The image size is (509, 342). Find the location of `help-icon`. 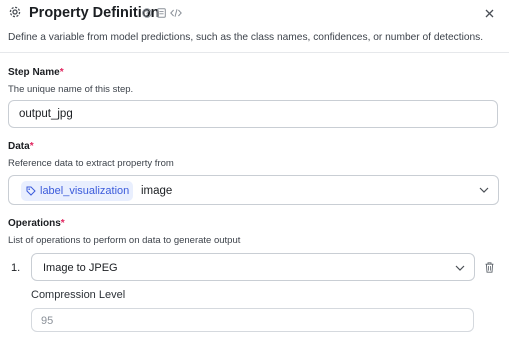

help-icon is located at coordinates (147, 13).